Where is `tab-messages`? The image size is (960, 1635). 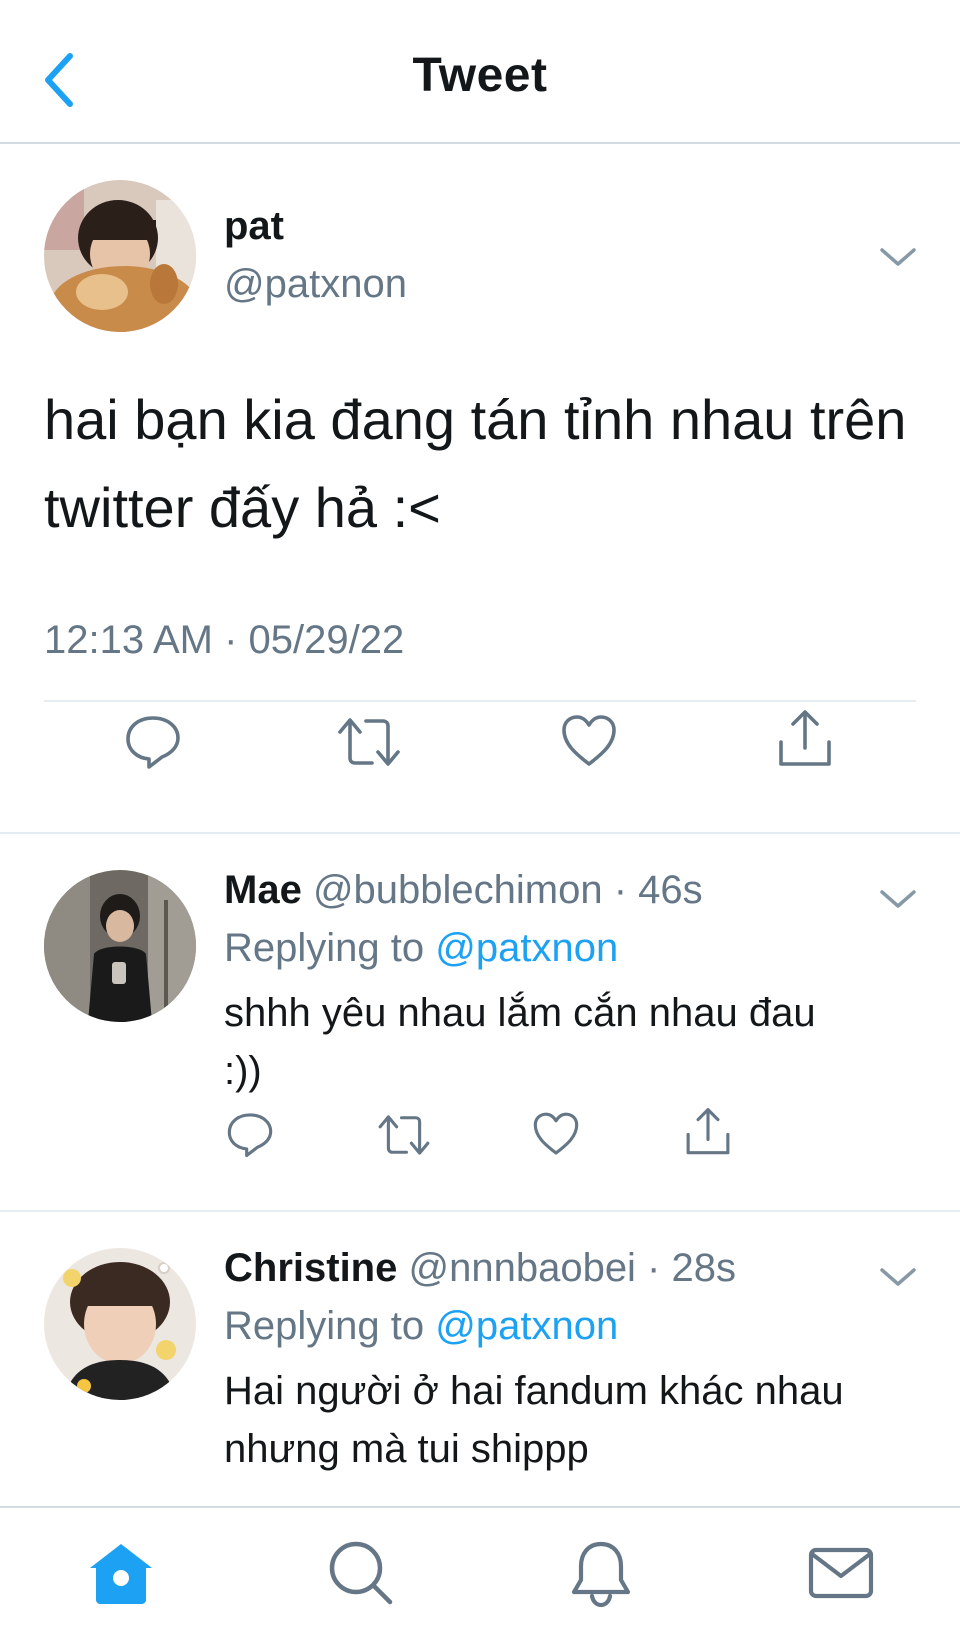 tab-messages is located at coordinates (841, 1573).